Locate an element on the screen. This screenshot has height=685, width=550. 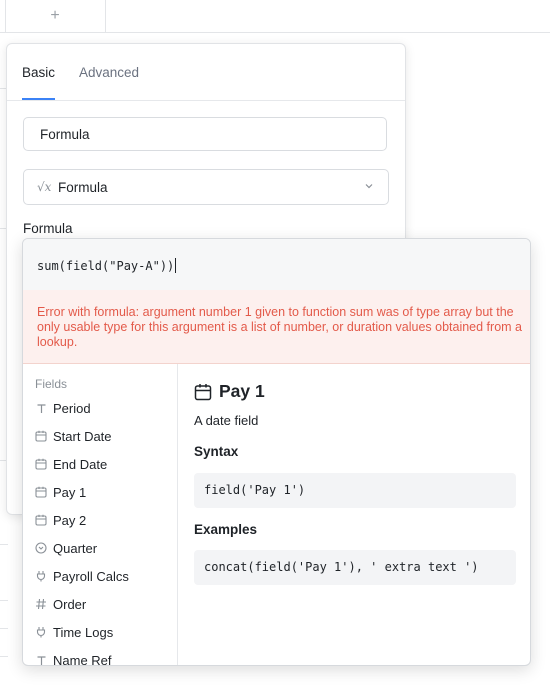
field-item-payroll-calcs: Payroll Calcs is located at coordinates (82, 576).